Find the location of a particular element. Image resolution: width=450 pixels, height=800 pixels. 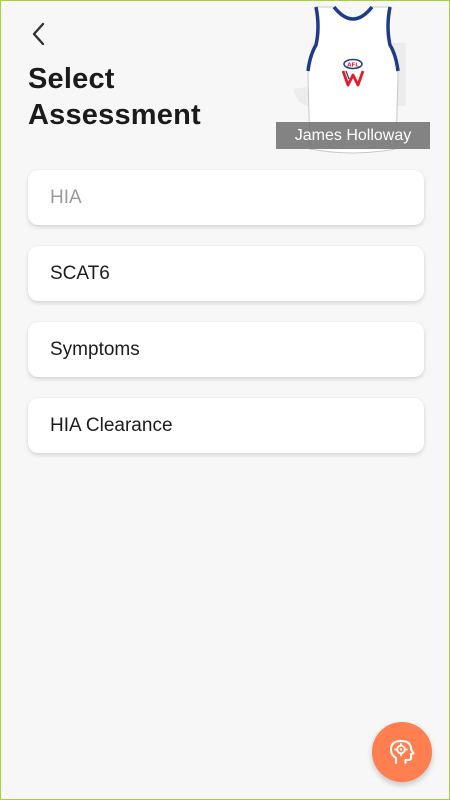

chevron-left-icon is located at coordinates (38, 34).